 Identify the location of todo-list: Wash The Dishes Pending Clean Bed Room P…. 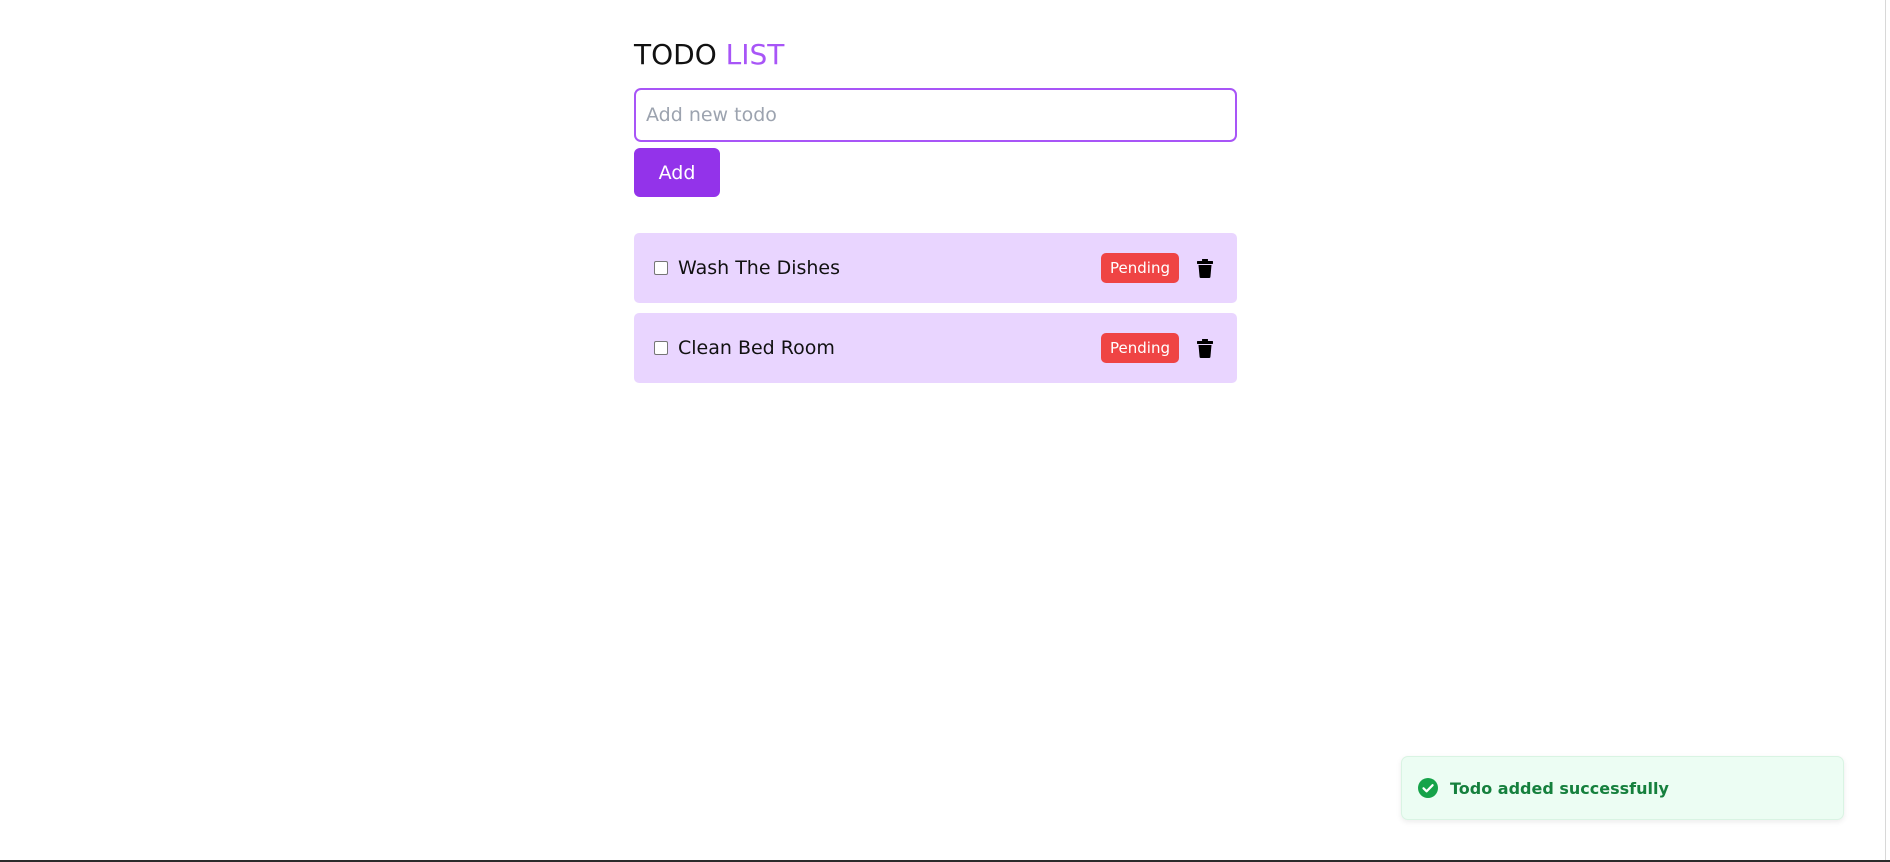
(935, 308).